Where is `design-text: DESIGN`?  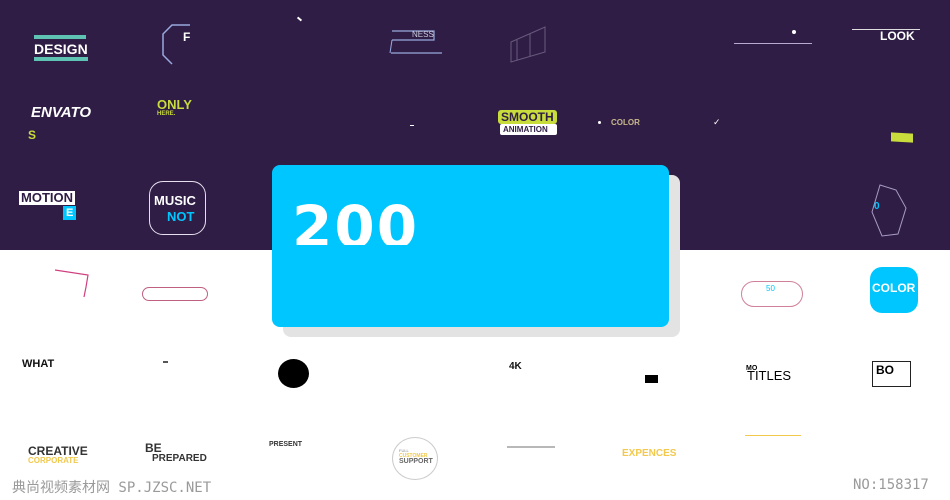
design-text: DESIGN is located at coordinates (61, 51).